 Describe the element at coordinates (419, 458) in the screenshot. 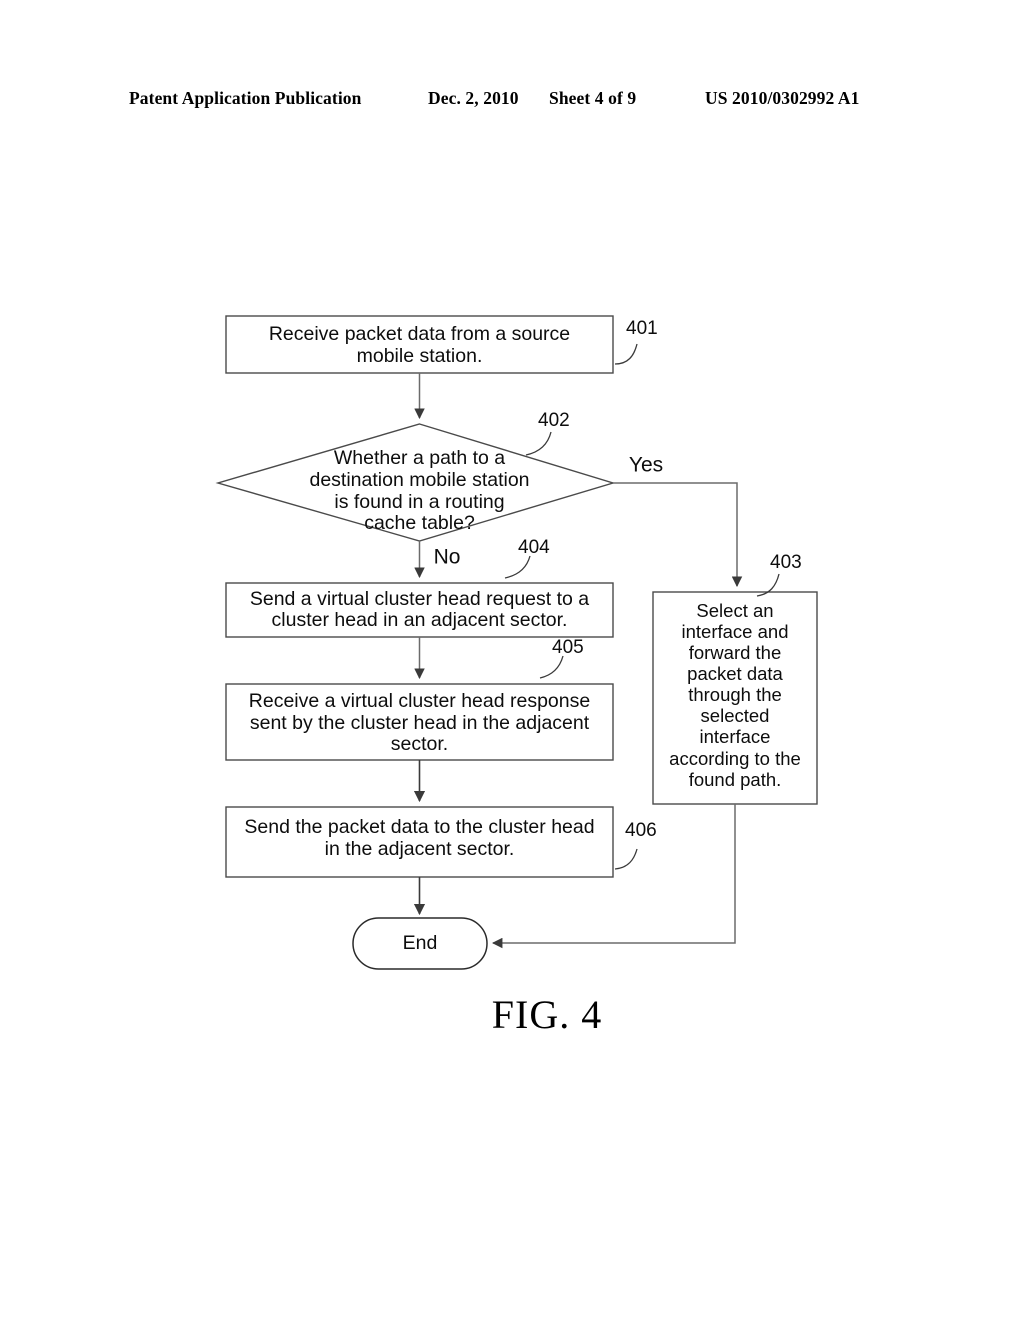

I see `node-402-line1: Whether a path to a` at that location.